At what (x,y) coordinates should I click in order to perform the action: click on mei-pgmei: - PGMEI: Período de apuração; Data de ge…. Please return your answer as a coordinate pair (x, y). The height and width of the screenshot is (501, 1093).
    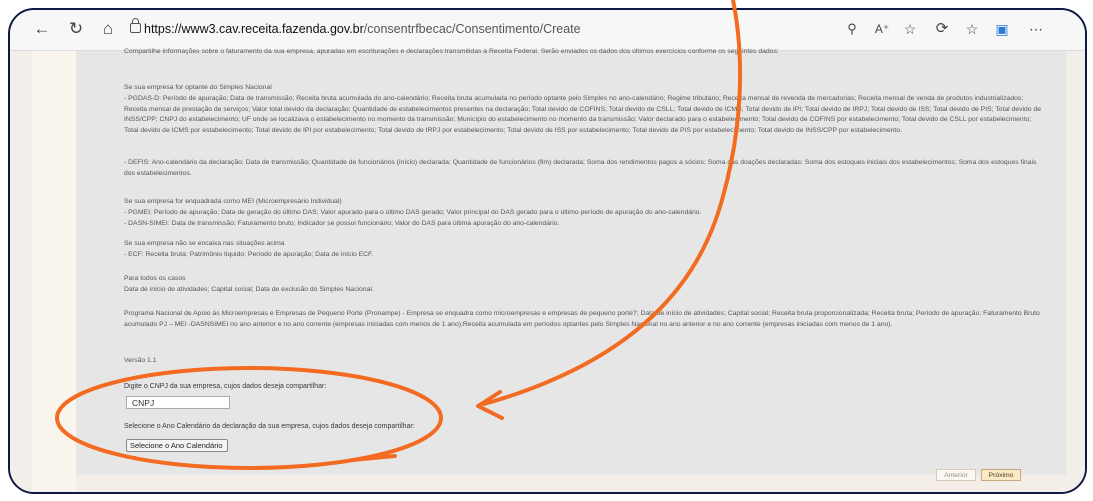
    Looking at the image, I should click on (413, 212).